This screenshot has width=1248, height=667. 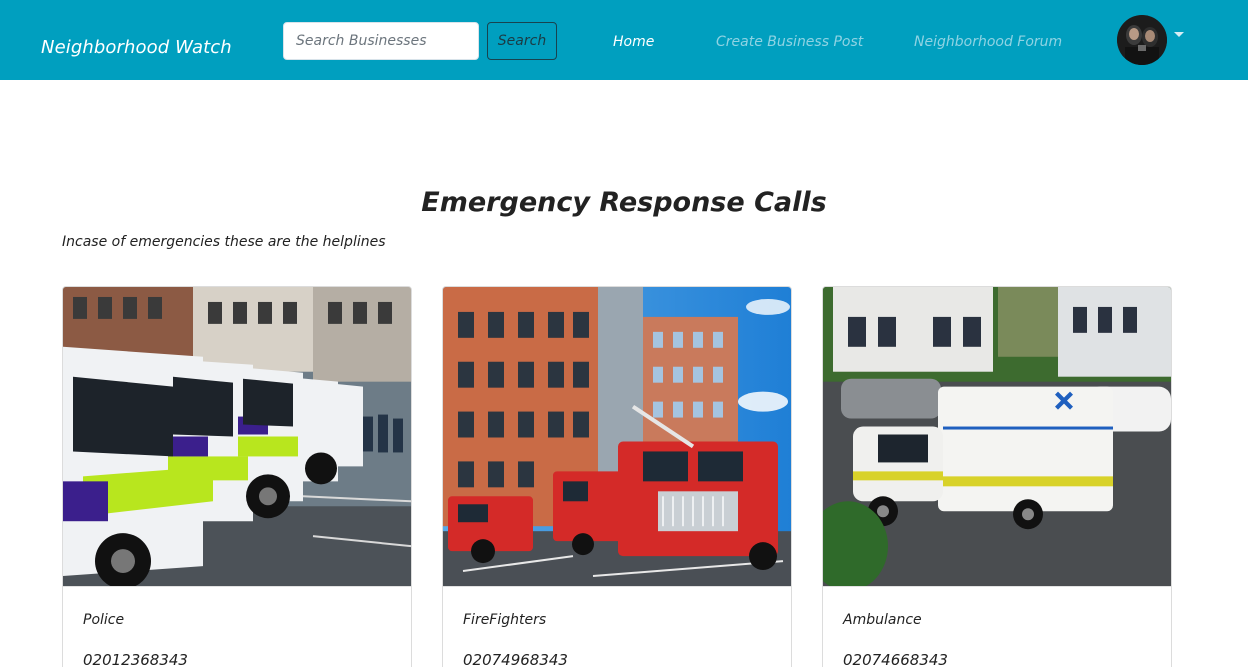 What do you see at coordinates (789, 42) in the screenshot?
I see `nav-link-create-business-post: Create Business Post` at bounding box center [789, 42].